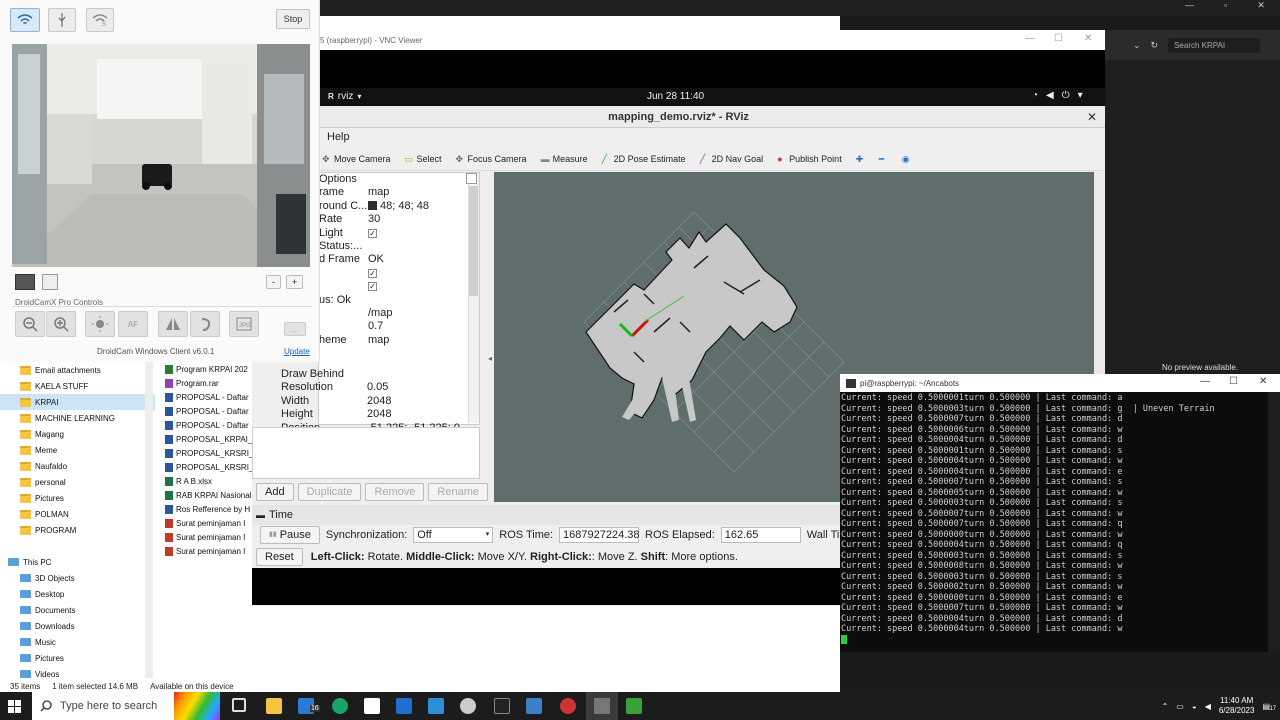 Image resolution: width=1280 pixels, height=720 pixels. Describe the element at coordinates (1214, 45) in the screenshot. I see `explorer-search-input: Search KRPAI` at that location.